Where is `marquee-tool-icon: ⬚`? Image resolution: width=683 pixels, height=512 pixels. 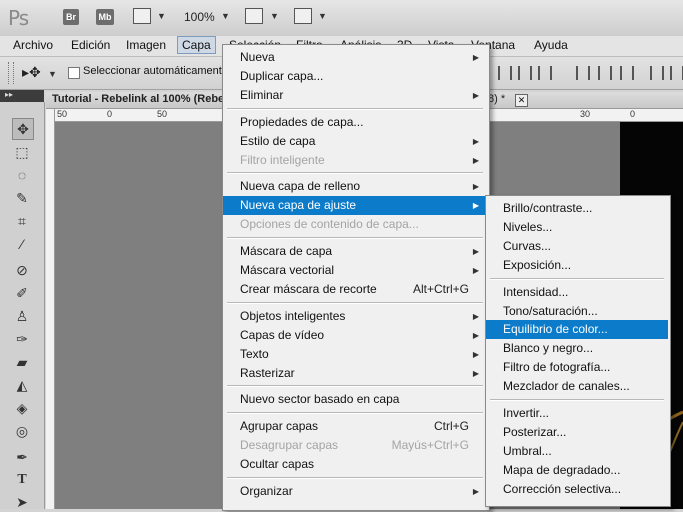 marquee-tool-icon: ⬚ is located at coordinates (22, 152).